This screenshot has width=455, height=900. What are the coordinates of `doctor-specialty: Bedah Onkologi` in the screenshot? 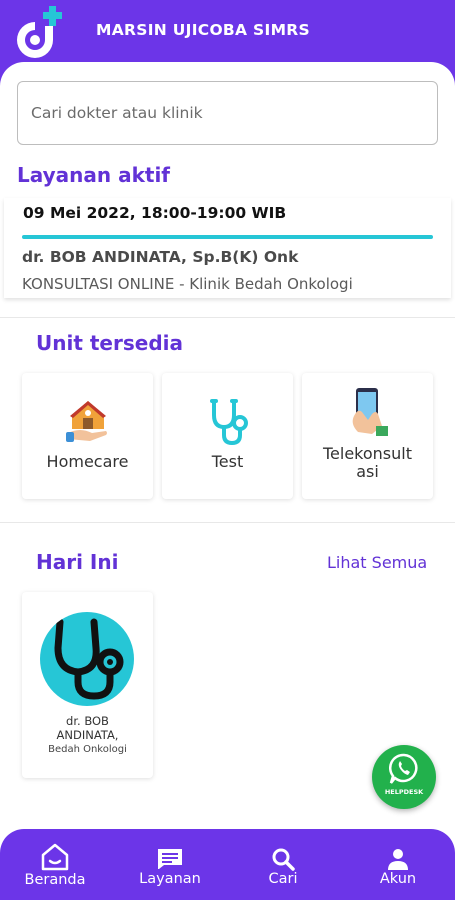 It's located at (87, 749).